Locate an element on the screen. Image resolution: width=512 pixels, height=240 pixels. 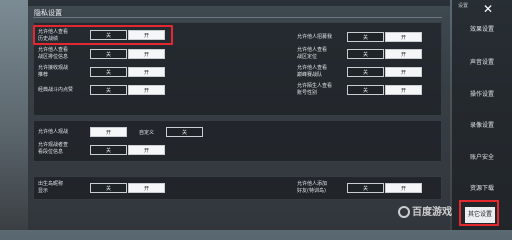
title-divider is located at coordinates (237, 17).